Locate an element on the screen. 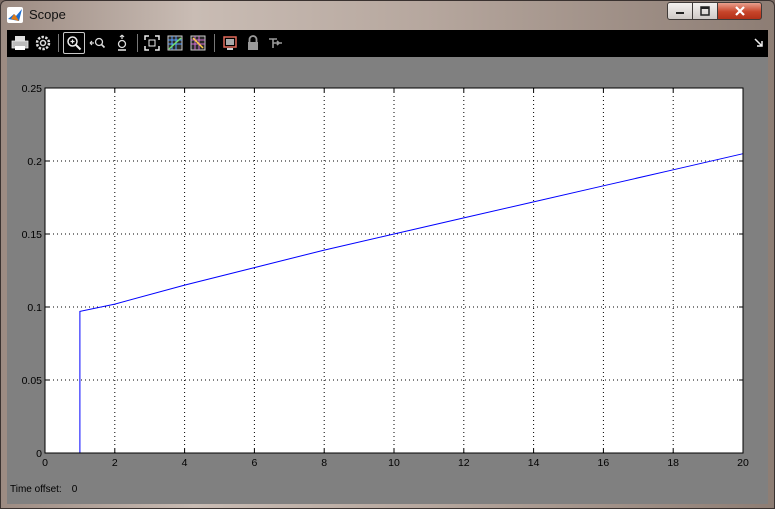  window-title: Scope is located at coordinates (47, 14).